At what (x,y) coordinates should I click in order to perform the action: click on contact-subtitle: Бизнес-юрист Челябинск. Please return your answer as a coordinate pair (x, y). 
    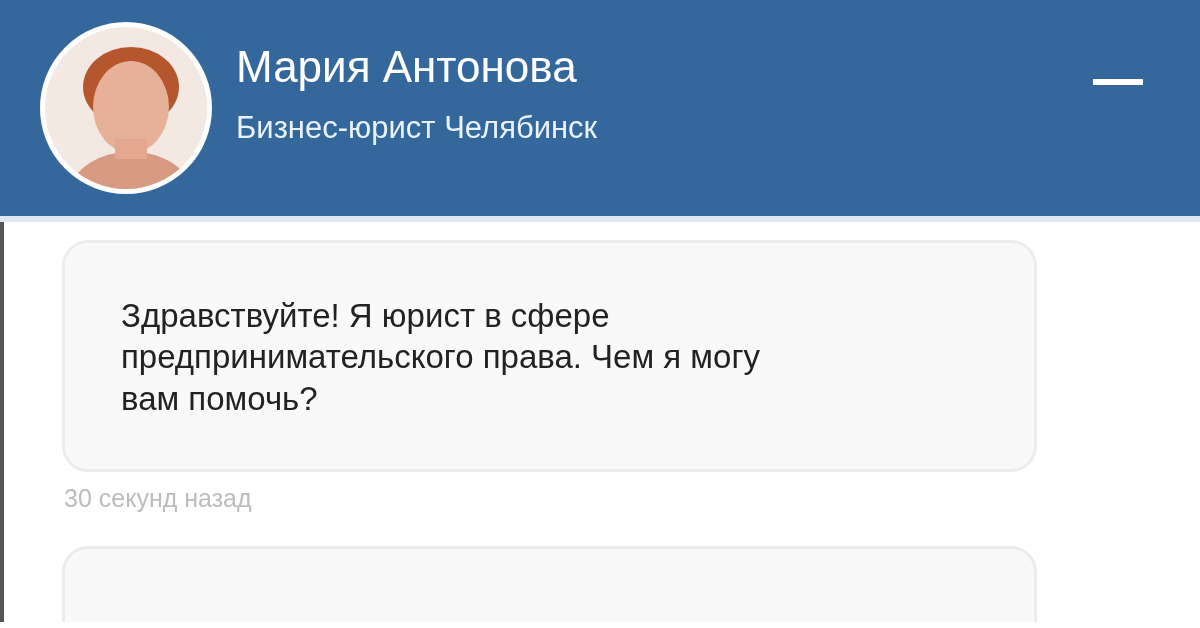
    Looking at the image, I should click on (417, 127).